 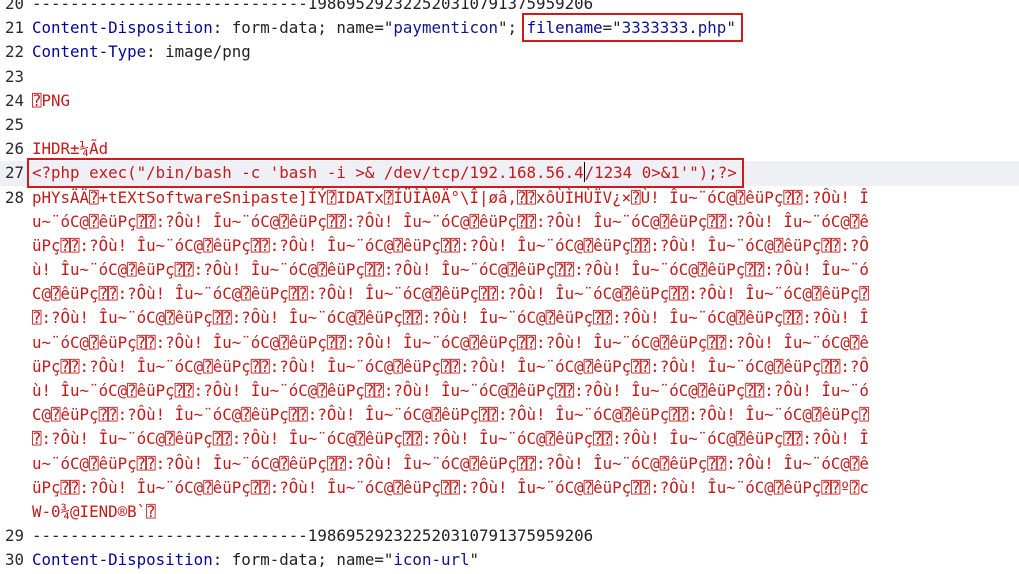 What do you see at coordinates (14, 173) in the screenshot?
I see `line-number: 27` at bounding box center [14, 173].